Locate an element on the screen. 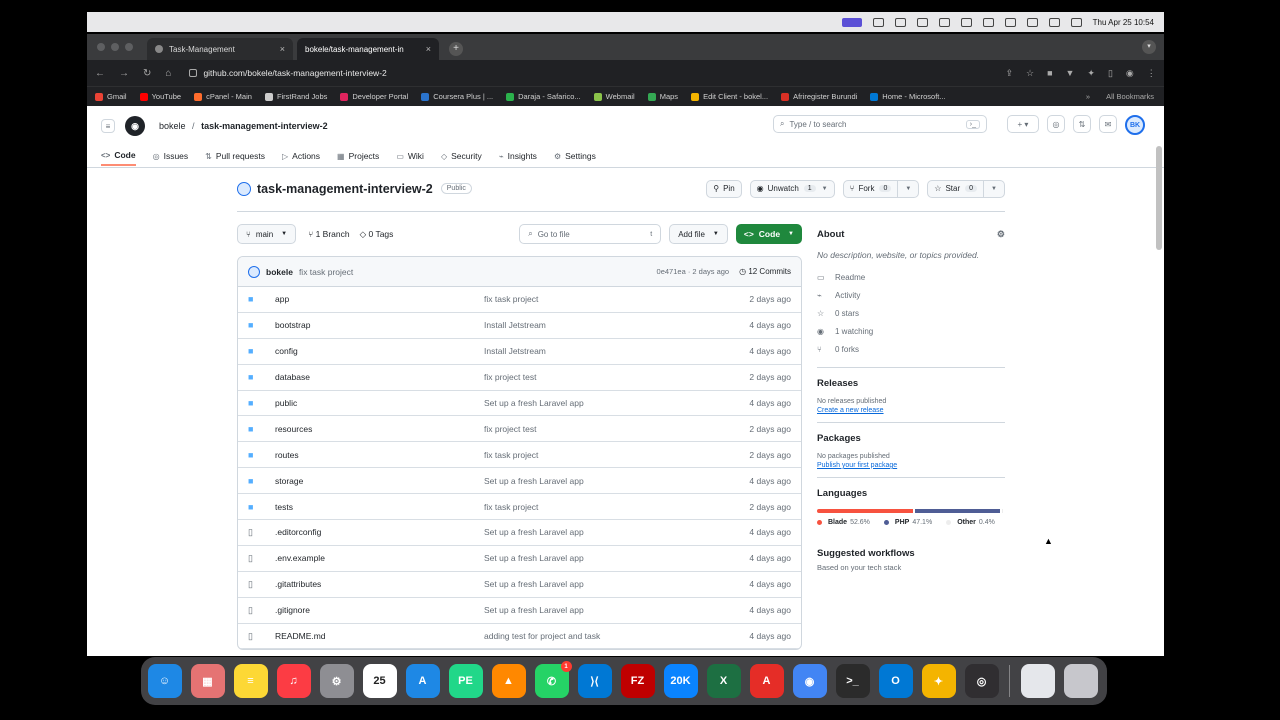 The image size is (1280, 720). dock-app-store-icon: A is located at coordinates (422, 681).